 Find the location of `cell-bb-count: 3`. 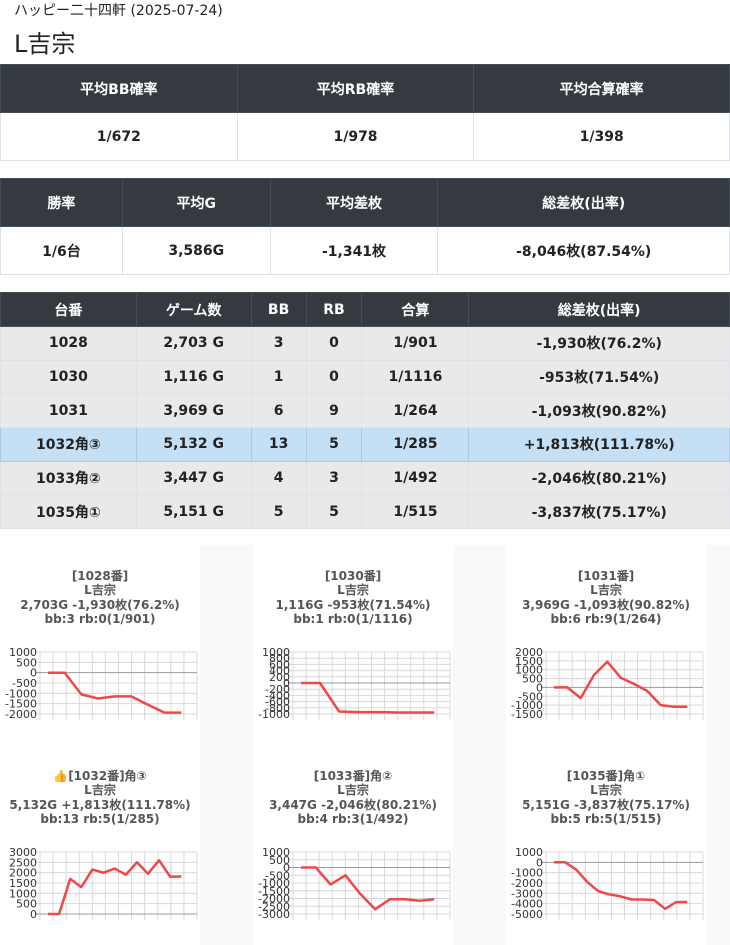

cell-bb-count: 3 is located at coordinates (278, 343).